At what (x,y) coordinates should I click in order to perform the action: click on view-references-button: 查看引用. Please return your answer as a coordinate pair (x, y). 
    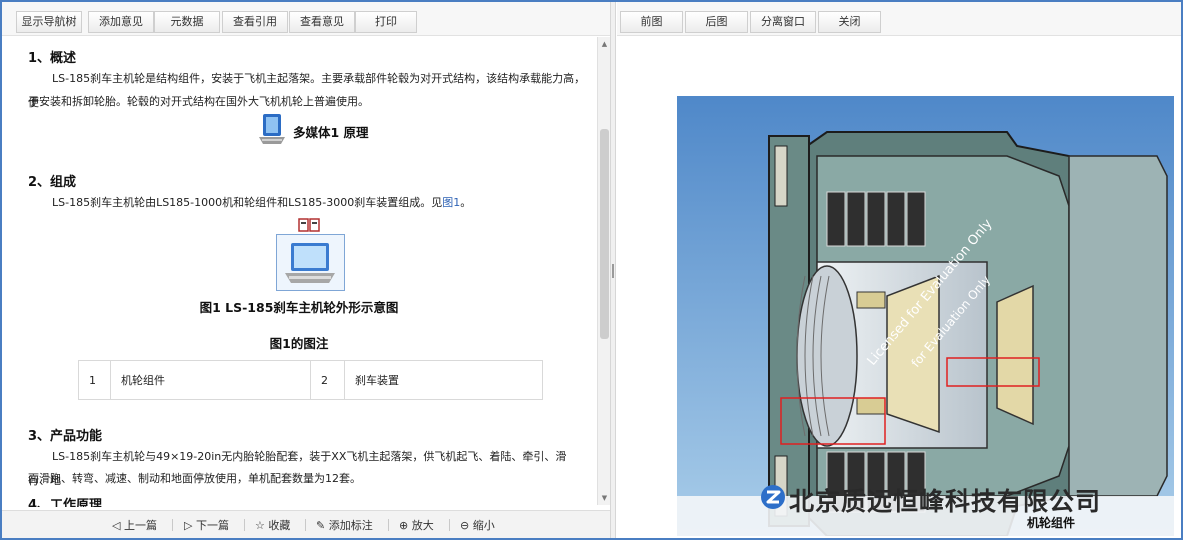
    Looking at the image, I should click on (255, 22).